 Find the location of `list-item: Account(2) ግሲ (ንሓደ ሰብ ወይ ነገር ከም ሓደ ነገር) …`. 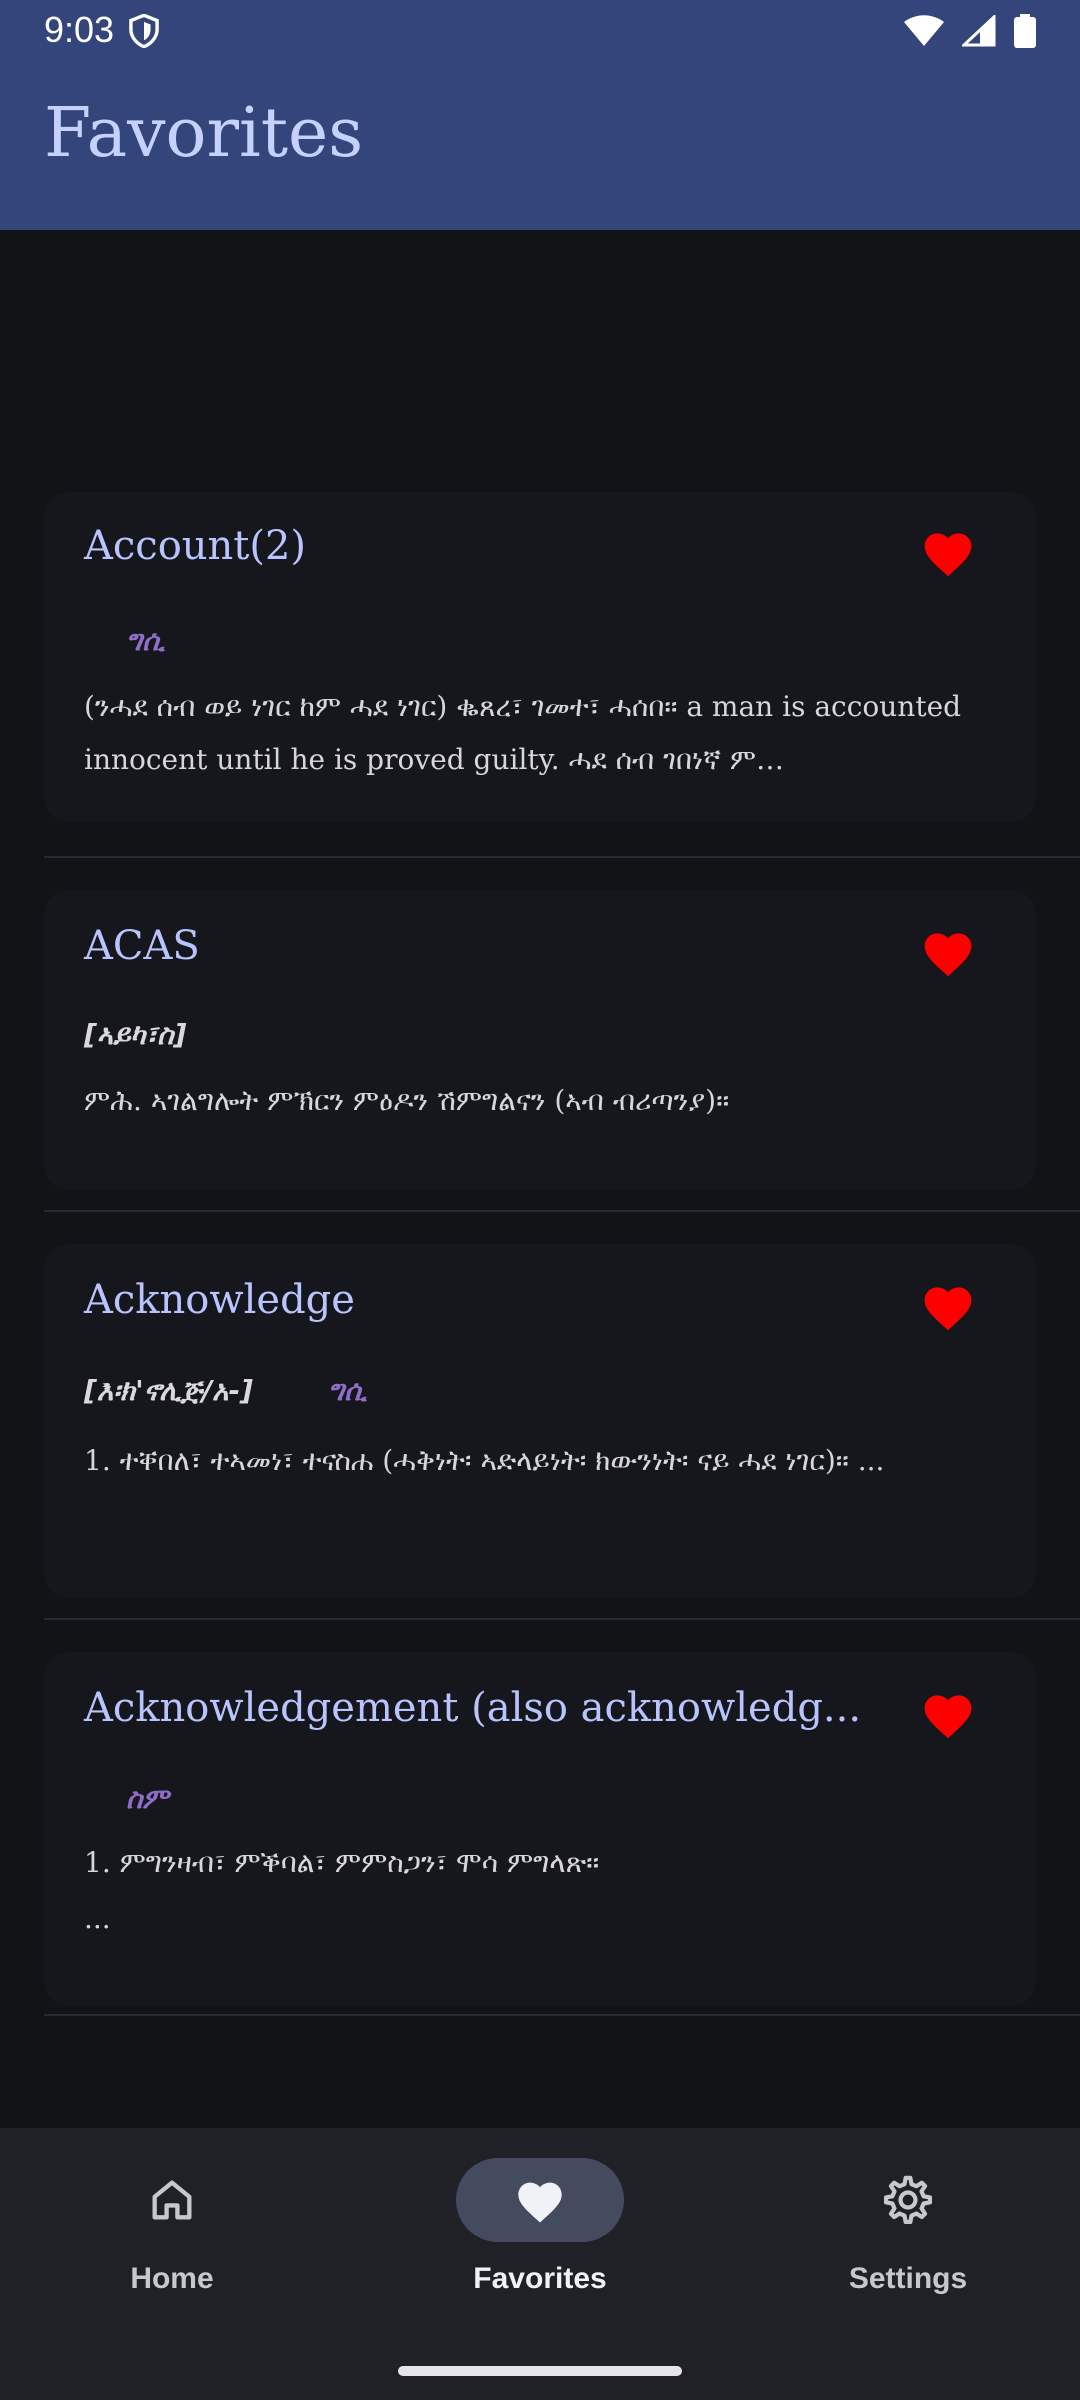

list-item: Account(2) ግሲ (ንሓደ ሰብ ወይ ነገር ከም ሓደ ነገር) … is located at coordinates (540, 657).